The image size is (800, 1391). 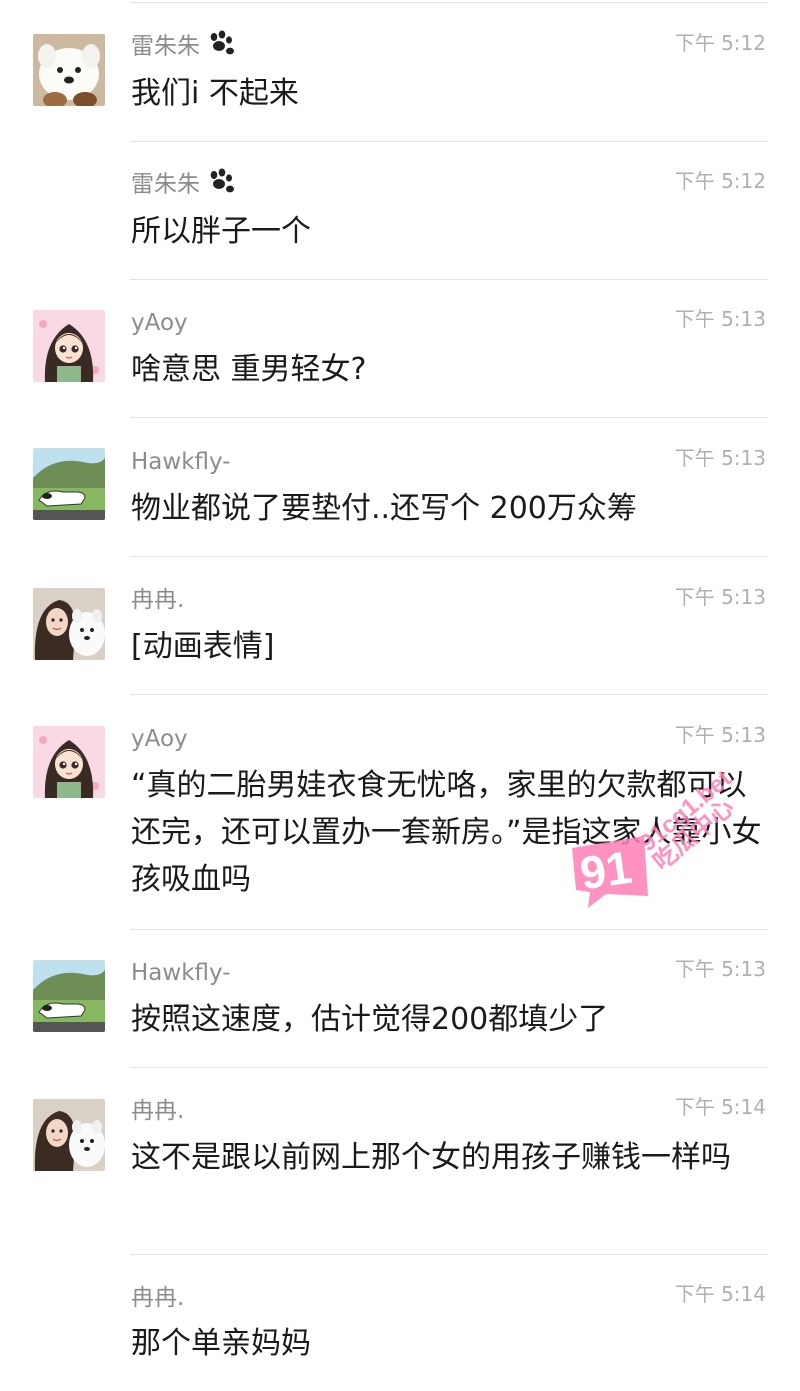 I want to click on message-text: 所以胖子一个, so click(x=448, y=231).